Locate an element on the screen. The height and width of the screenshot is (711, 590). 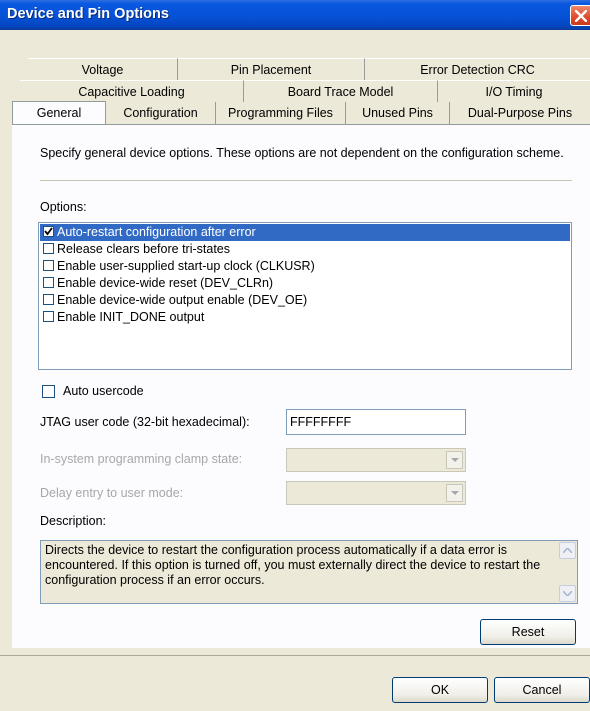
delay-entry-label: Delay entry to user mode: is located at coordinates (112, 493).